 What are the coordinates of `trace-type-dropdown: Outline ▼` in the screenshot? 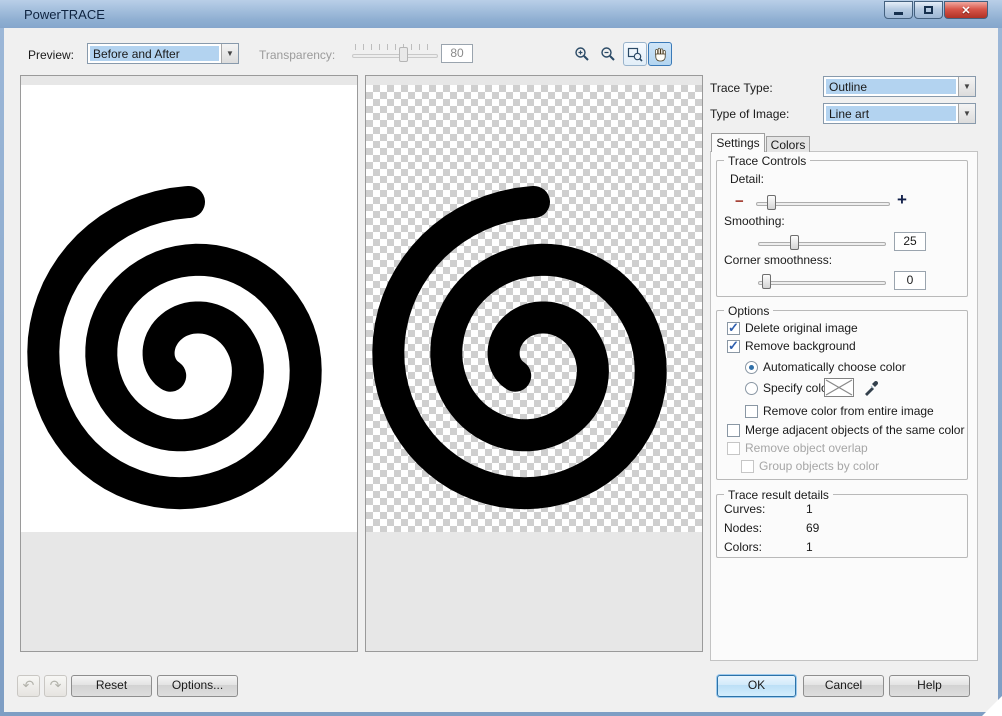 It's located at (899, 86).